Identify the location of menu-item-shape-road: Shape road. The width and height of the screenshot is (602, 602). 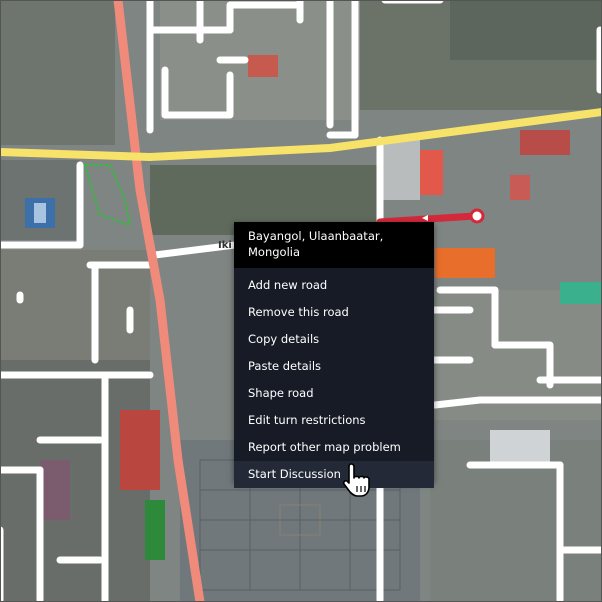
(334, 393).